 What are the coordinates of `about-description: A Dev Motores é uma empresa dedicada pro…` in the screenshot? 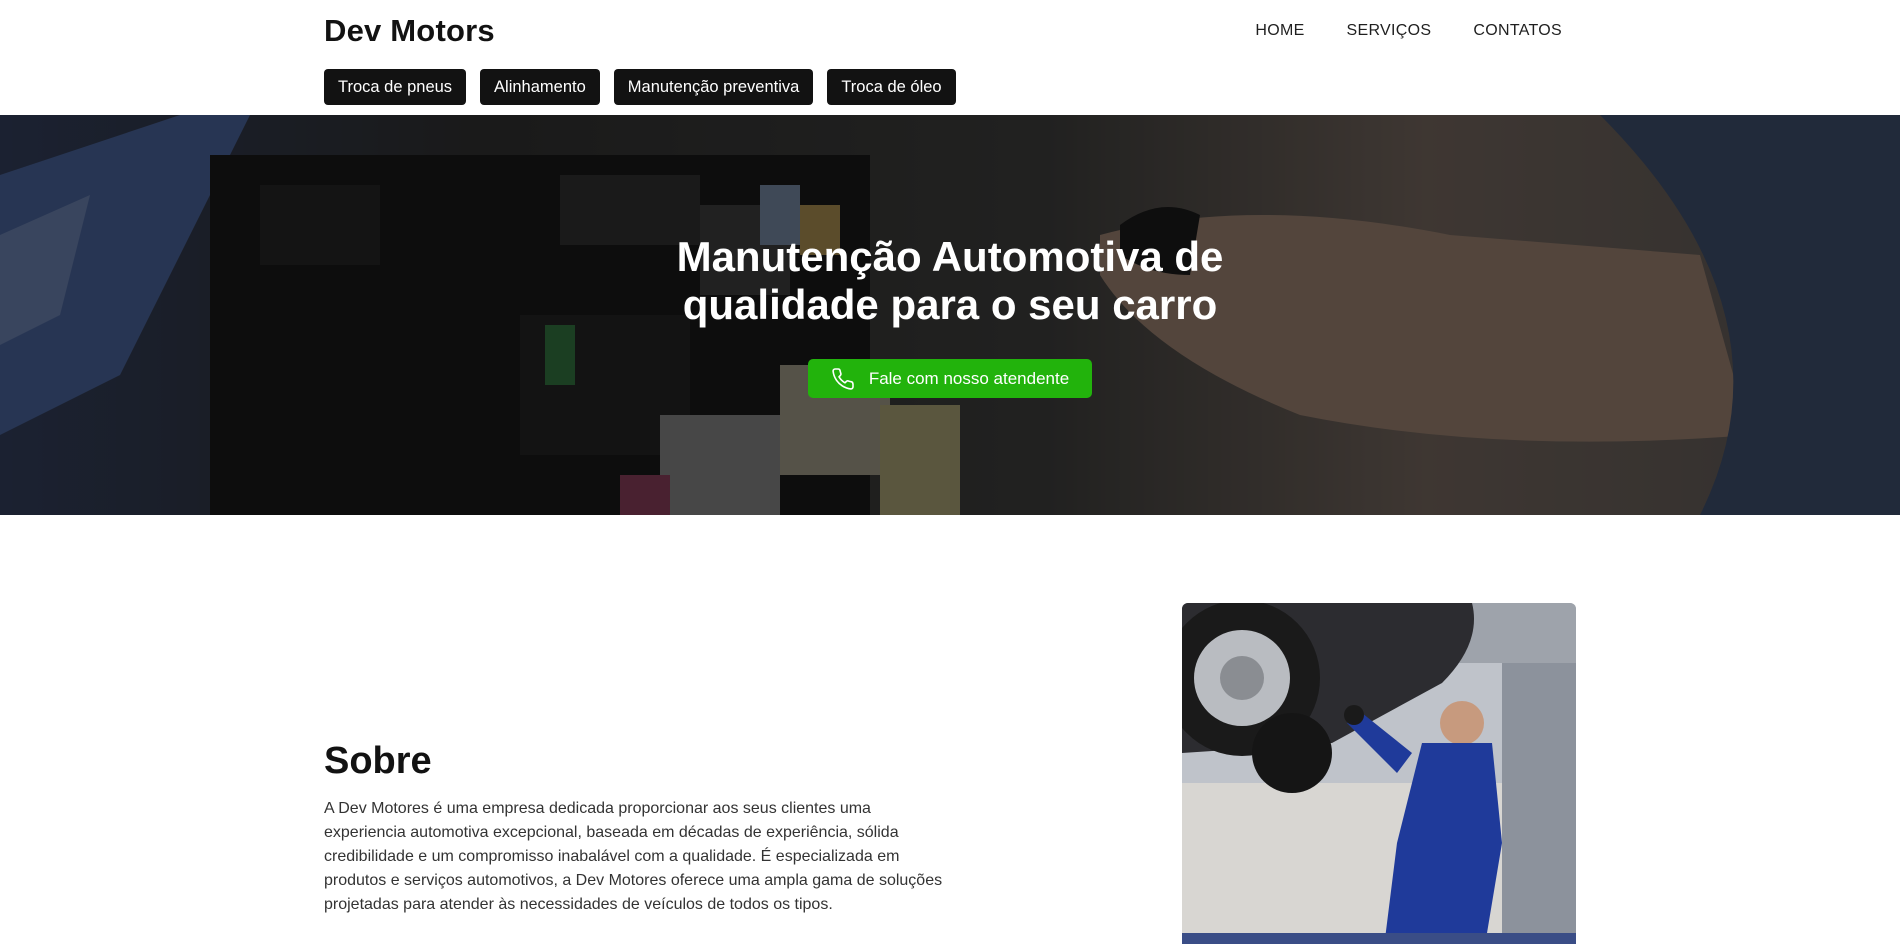 It's located at (633, 856).